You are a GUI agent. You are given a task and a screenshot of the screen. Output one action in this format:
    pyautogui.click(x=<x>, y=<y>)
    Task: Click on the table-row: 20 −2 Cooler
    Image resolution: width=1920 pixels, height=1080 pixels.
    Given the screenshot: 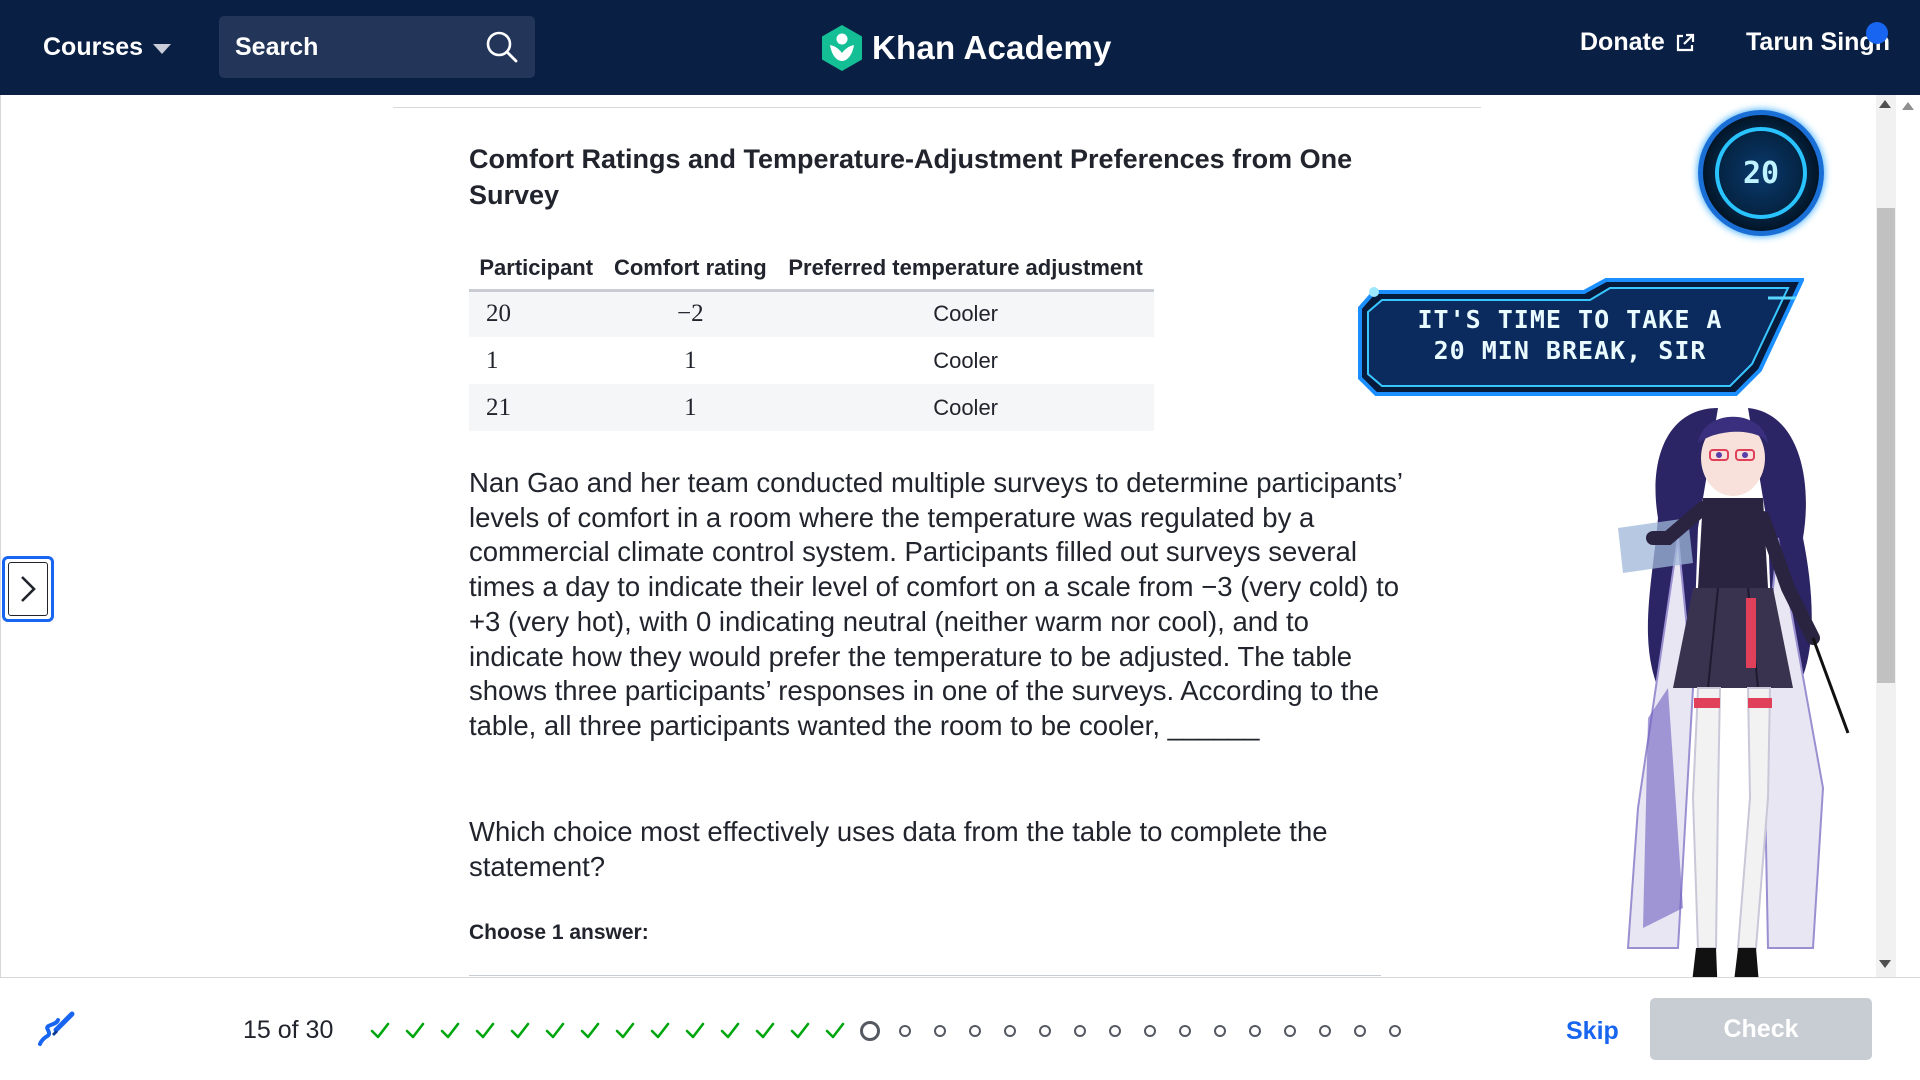 What is the action you would take?
    pyautogui.click(x=811, y=313)
    